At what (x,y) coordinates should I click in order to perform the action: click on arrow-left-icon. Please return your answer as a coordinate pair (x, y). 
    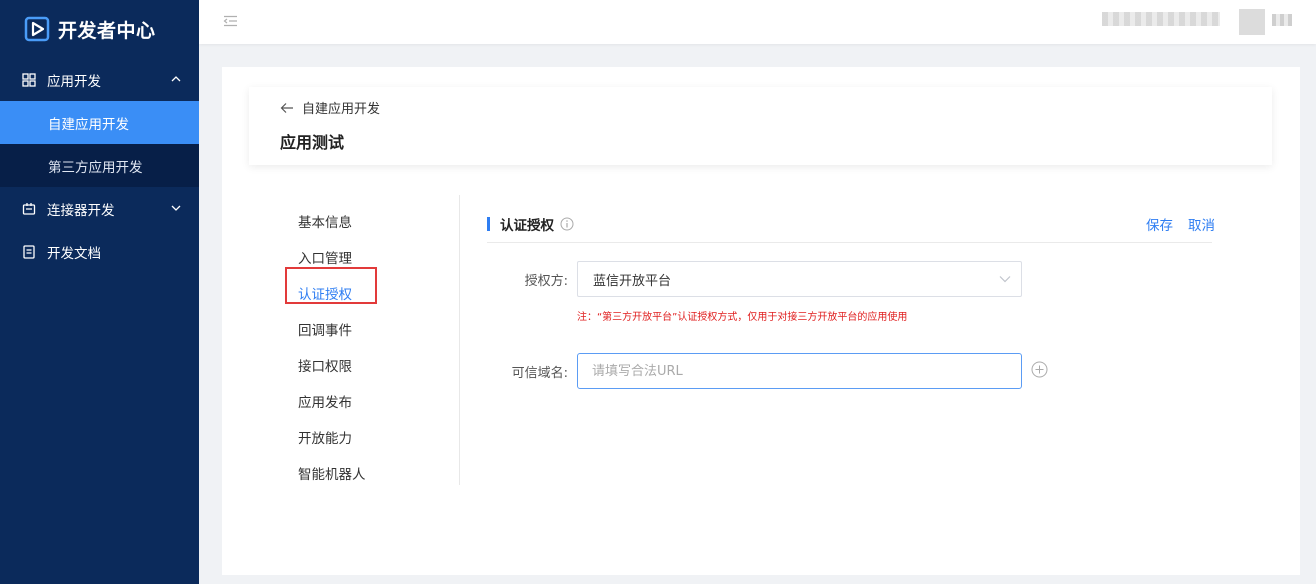
    Looking at the image, I should click on (286, 107).